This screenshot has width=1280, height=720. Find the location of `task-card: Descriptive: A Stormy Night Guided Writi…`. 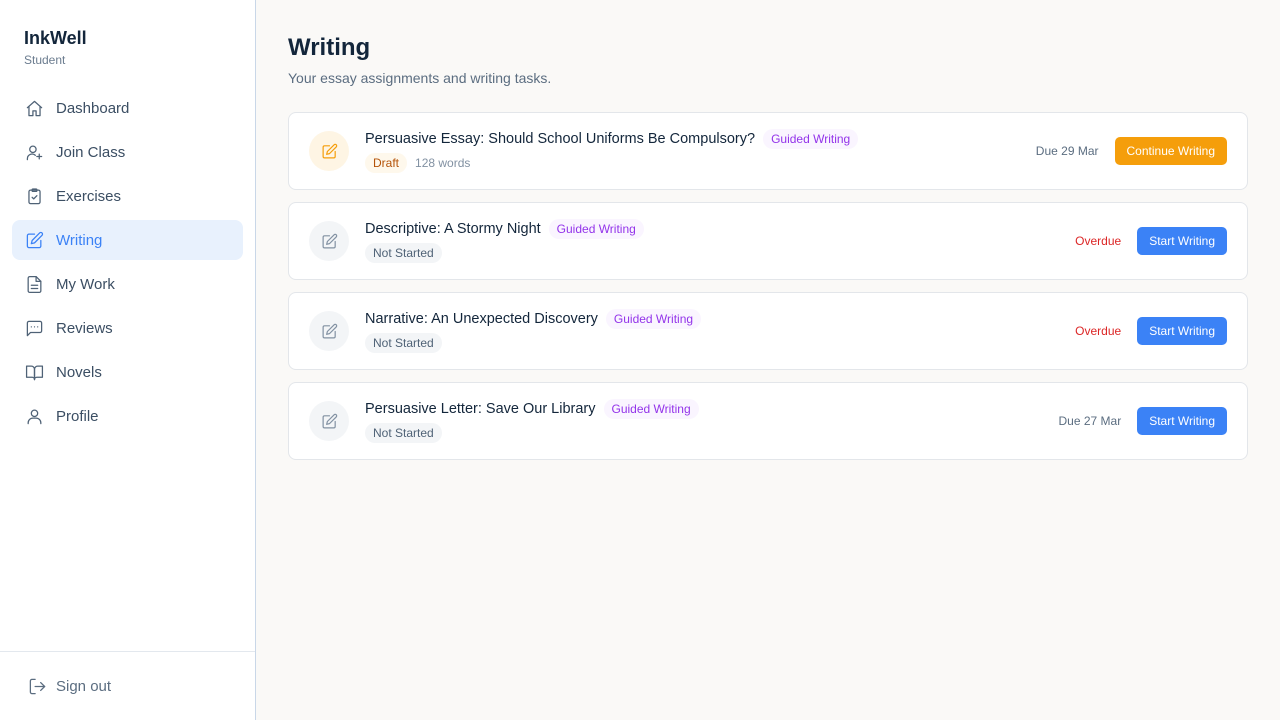

task-card: Descriptive: A Stormy Night Guided Writi… is located at coordinates (768, 241).